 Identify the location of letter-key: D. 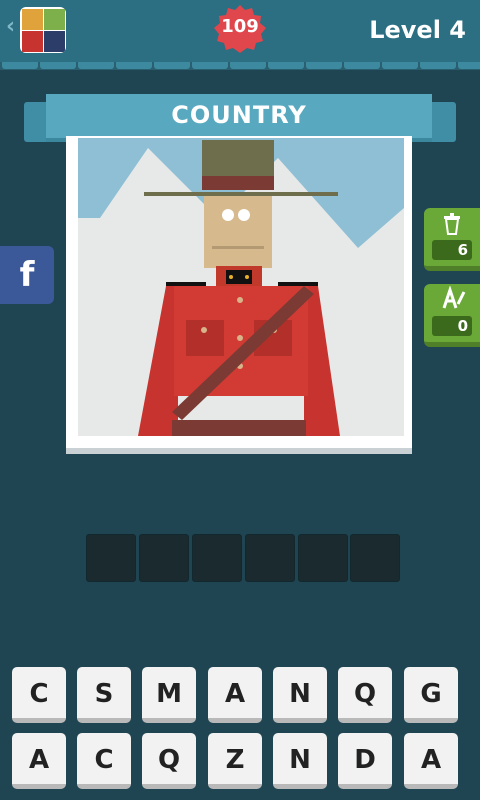
(365, 761).